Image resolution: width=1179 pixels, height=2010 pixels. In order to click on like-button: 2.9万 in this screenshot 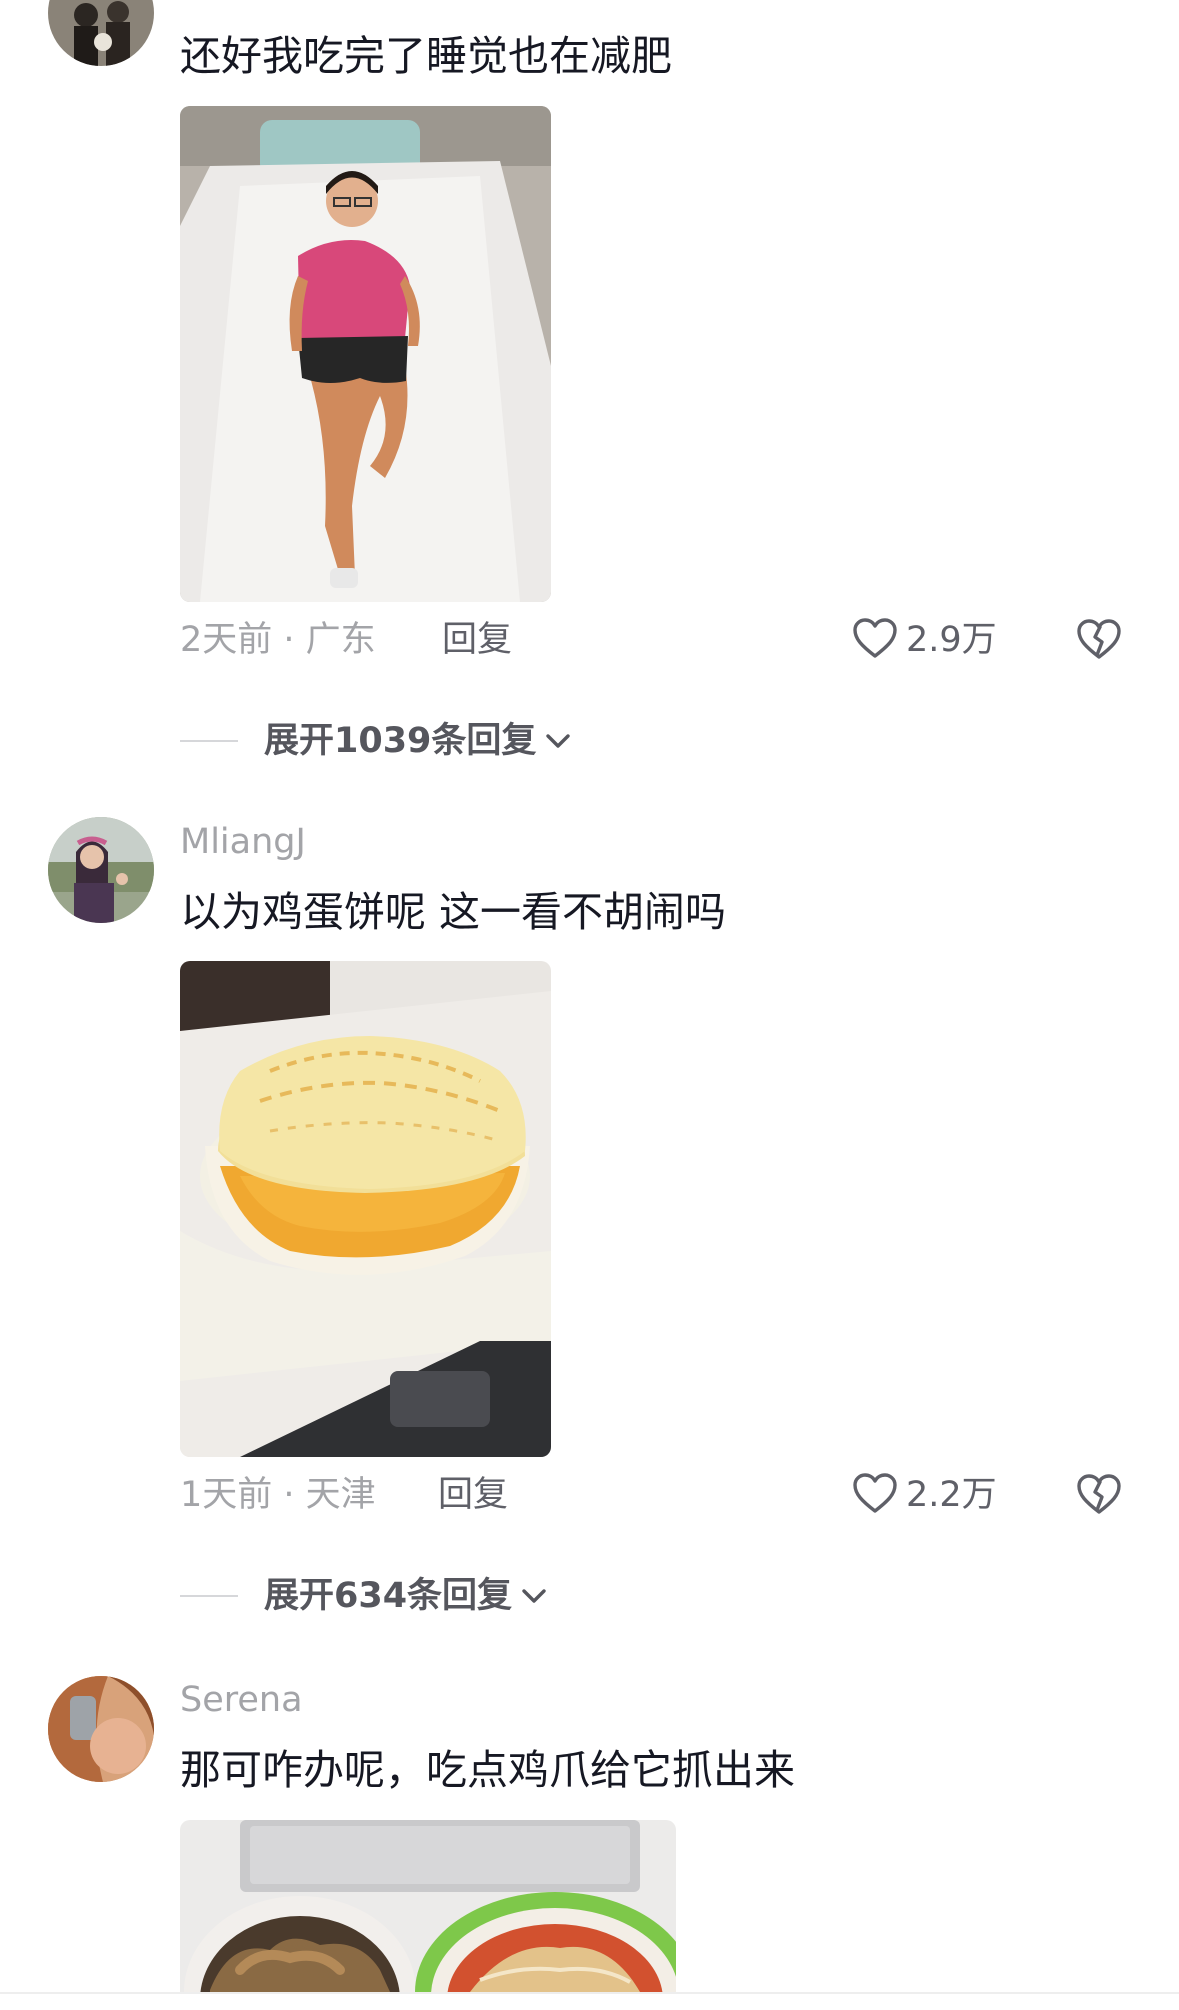, I will do `click(924, 640)`.